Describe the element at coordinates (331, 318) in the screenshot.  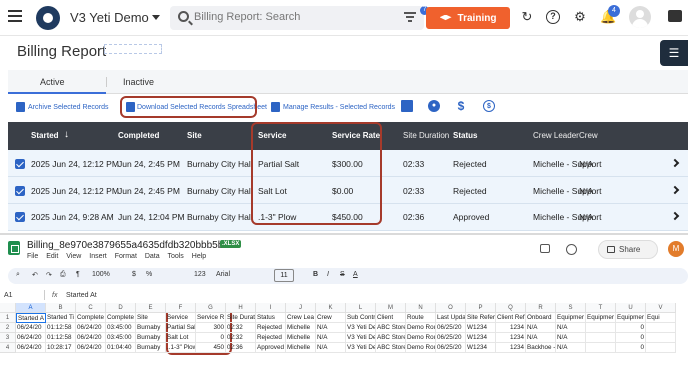
I see `grid-cell: Crew` at that location.